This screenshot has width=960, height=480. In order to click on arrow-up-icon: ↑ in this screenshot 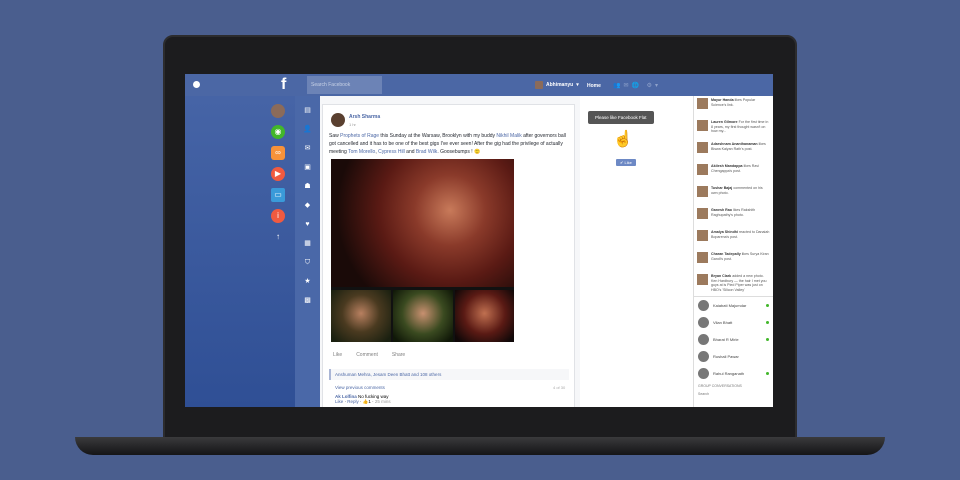, I will do `click(278, 237)`.